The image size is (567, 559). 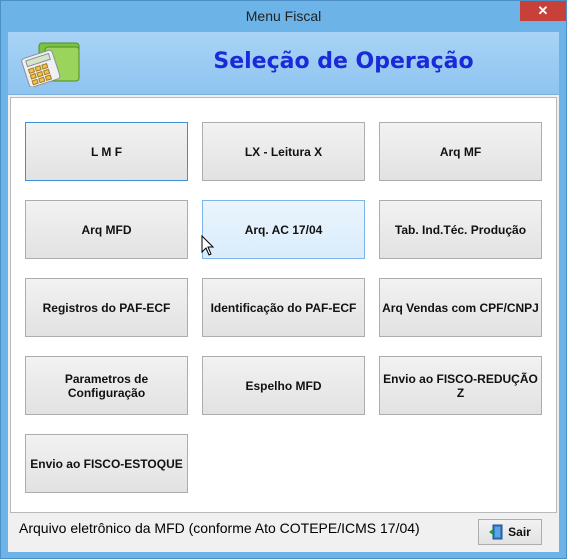 I want to click on close-icon: ✕, so click(x=543, y=10).